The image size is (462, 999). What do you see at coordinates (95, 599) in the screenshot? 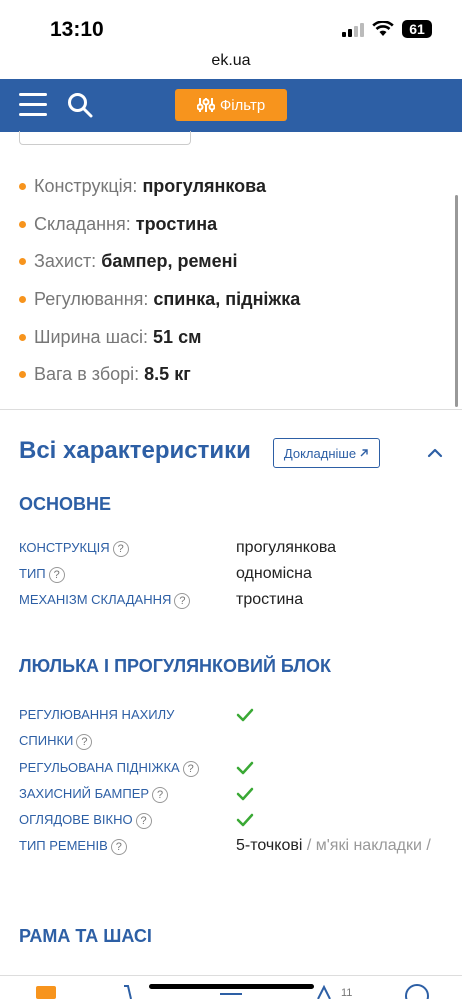
I see `spec-key: МЕХАНІЗМ СКЛАДАННЯ` at bounding box center [95, 599].